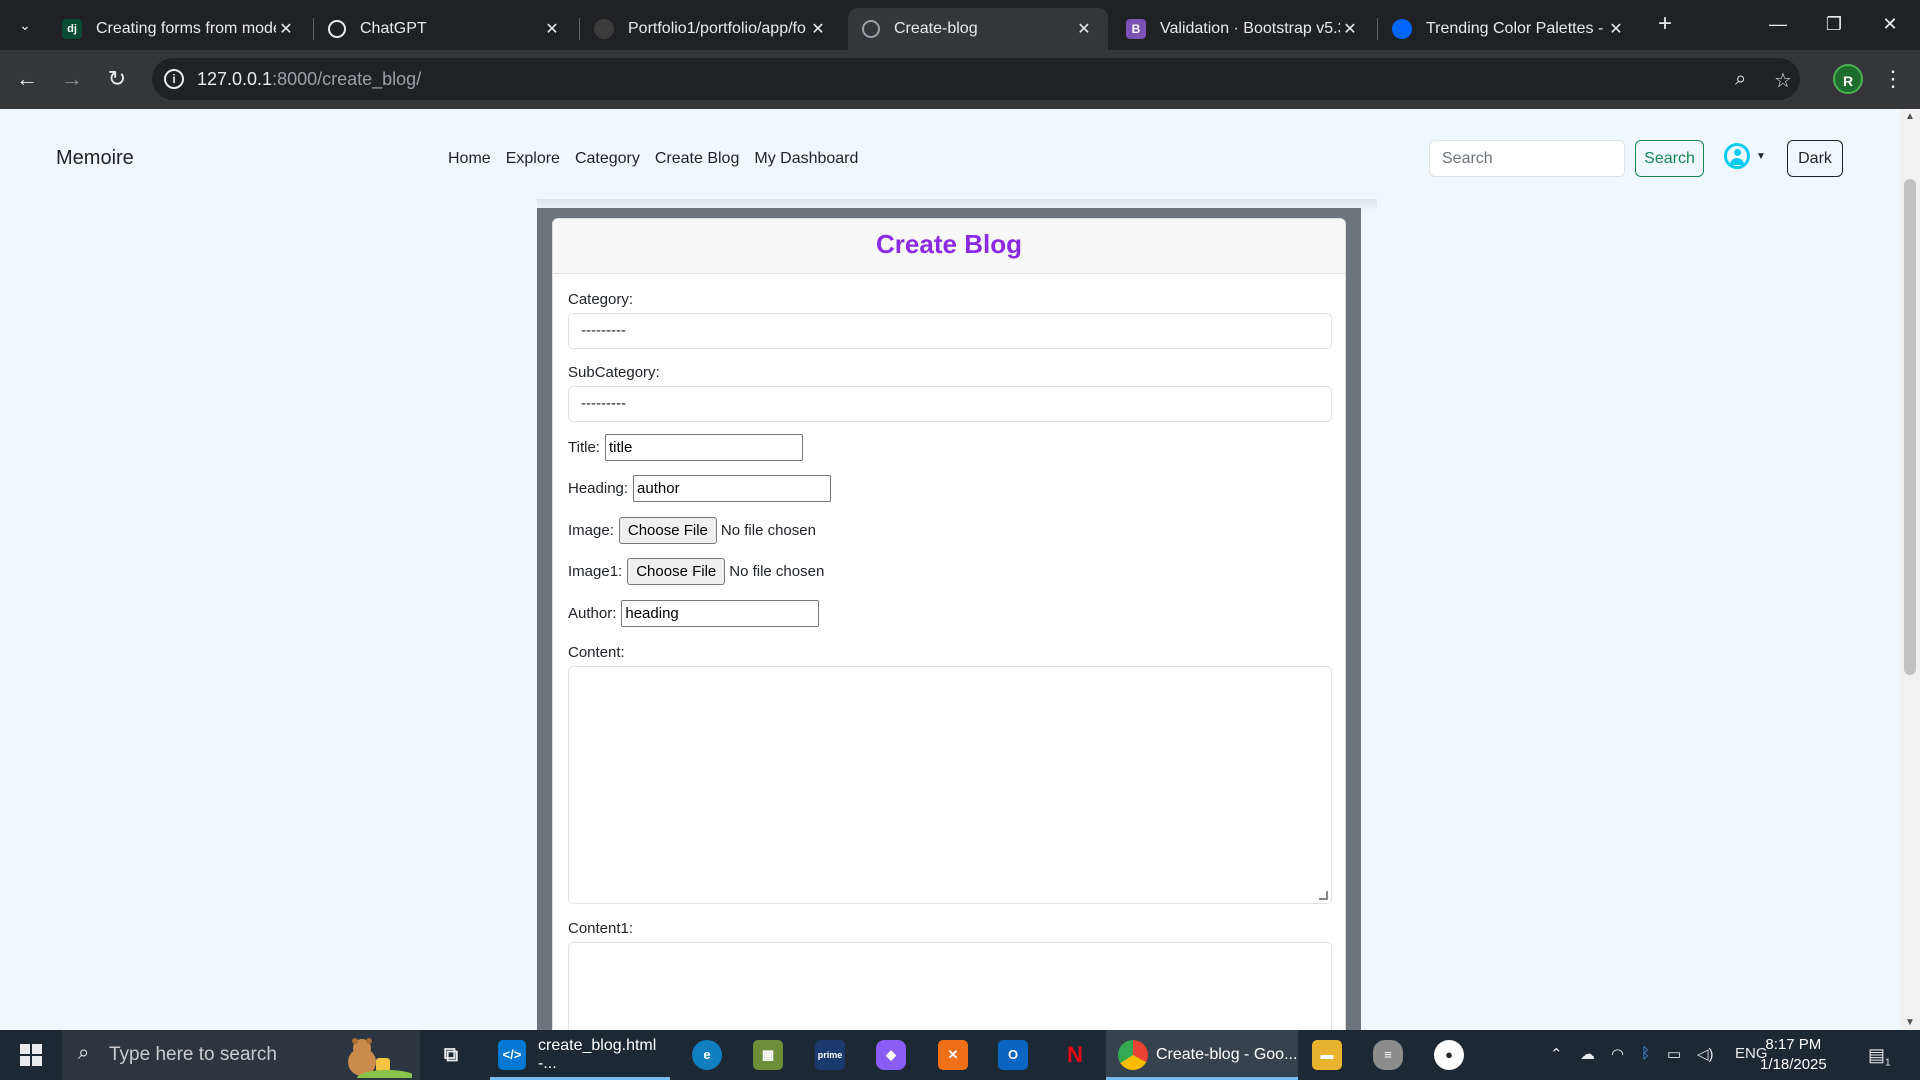  What do you see at coordinates (1793, 1055) in the screenshot?
I see `system-clock: 8:17 PM 1/18/2025` at bounding box center [1793, 1055].